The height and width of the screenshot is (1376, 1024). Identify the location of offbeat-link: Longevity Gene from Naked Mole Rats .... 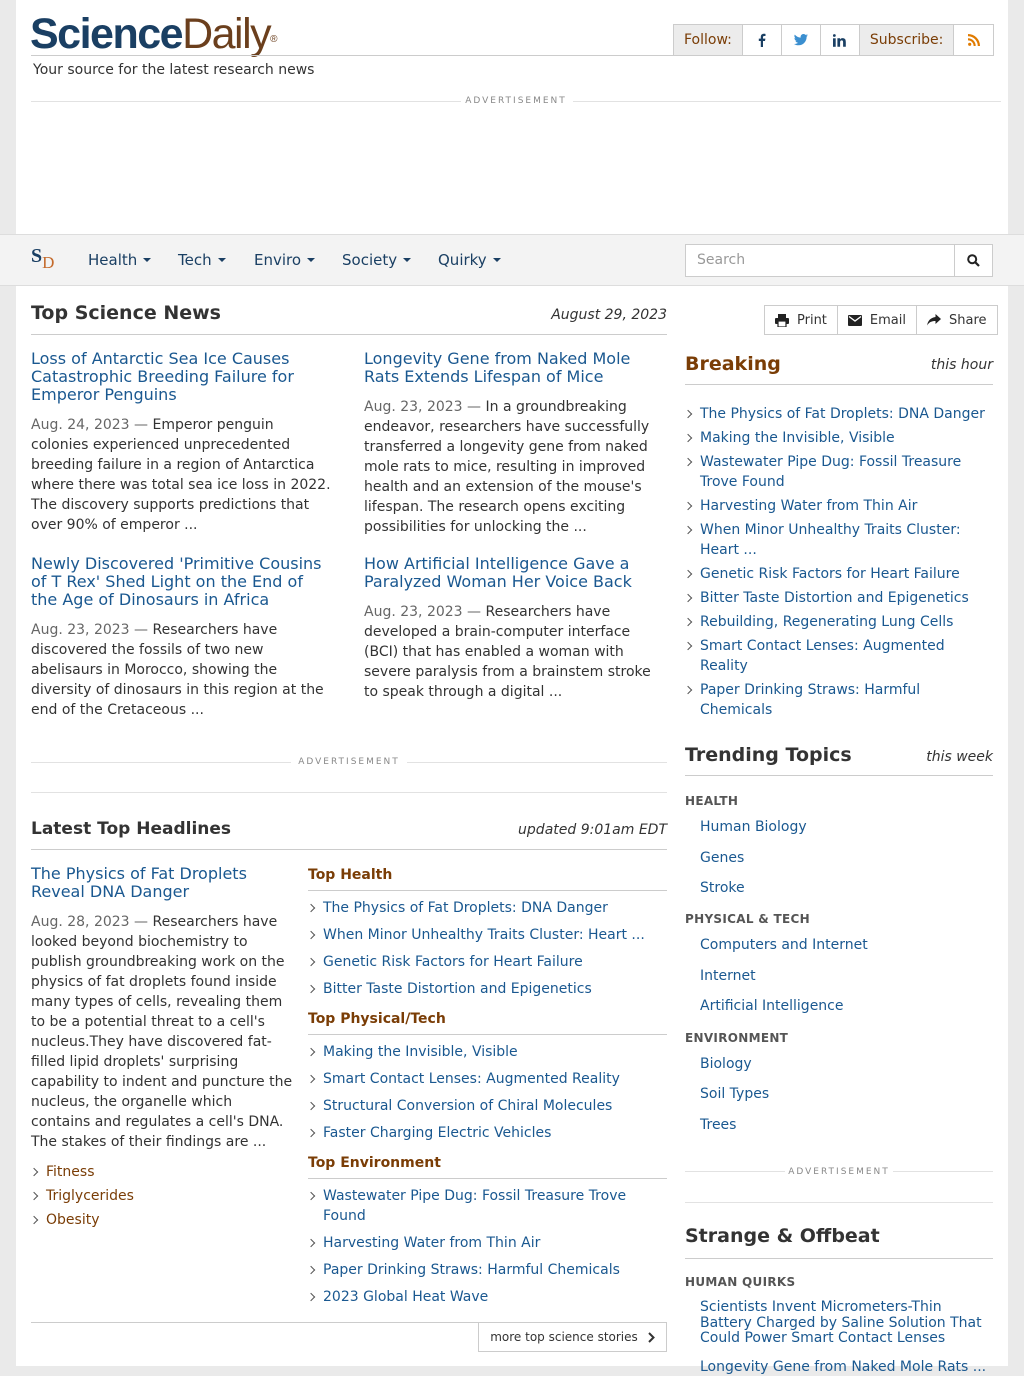
(845, 1367).